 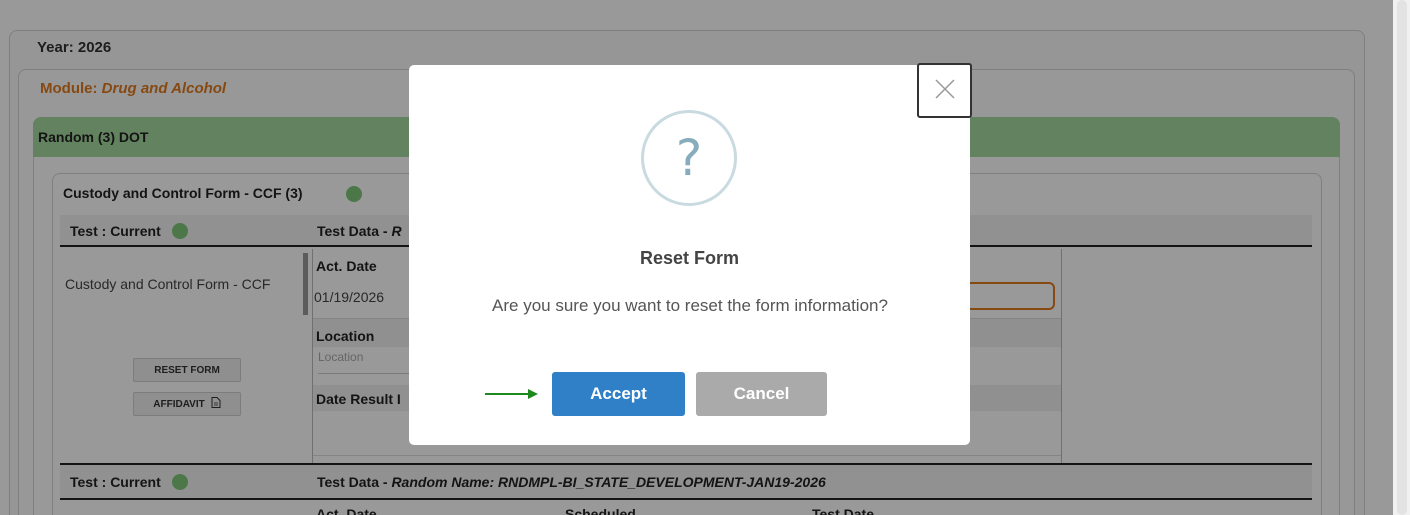 I want to click on cancel-button: Cancel, so click(x=761, y=394).